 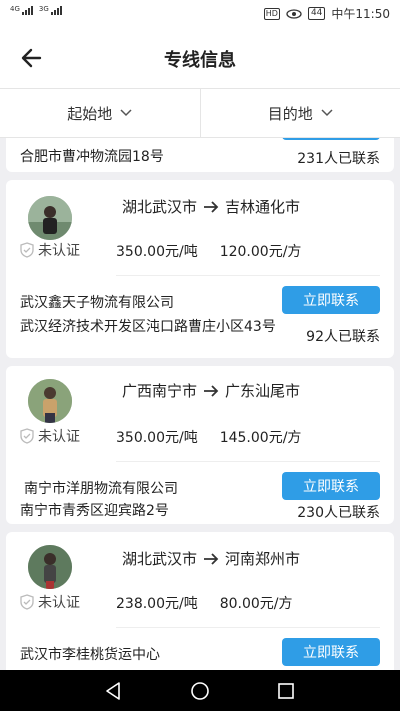 I want to click on contact-count: 92人已联系, so click(x=343, y=337).